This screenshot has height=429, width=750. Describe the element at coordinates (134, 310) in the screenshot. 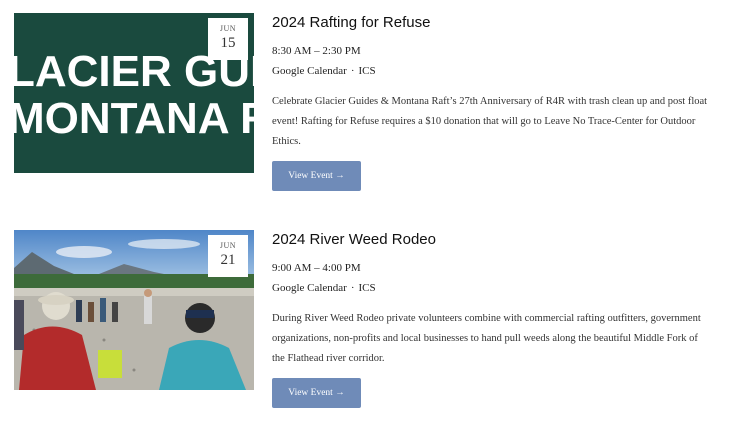

I see `event-image: JUN 21` at that location.